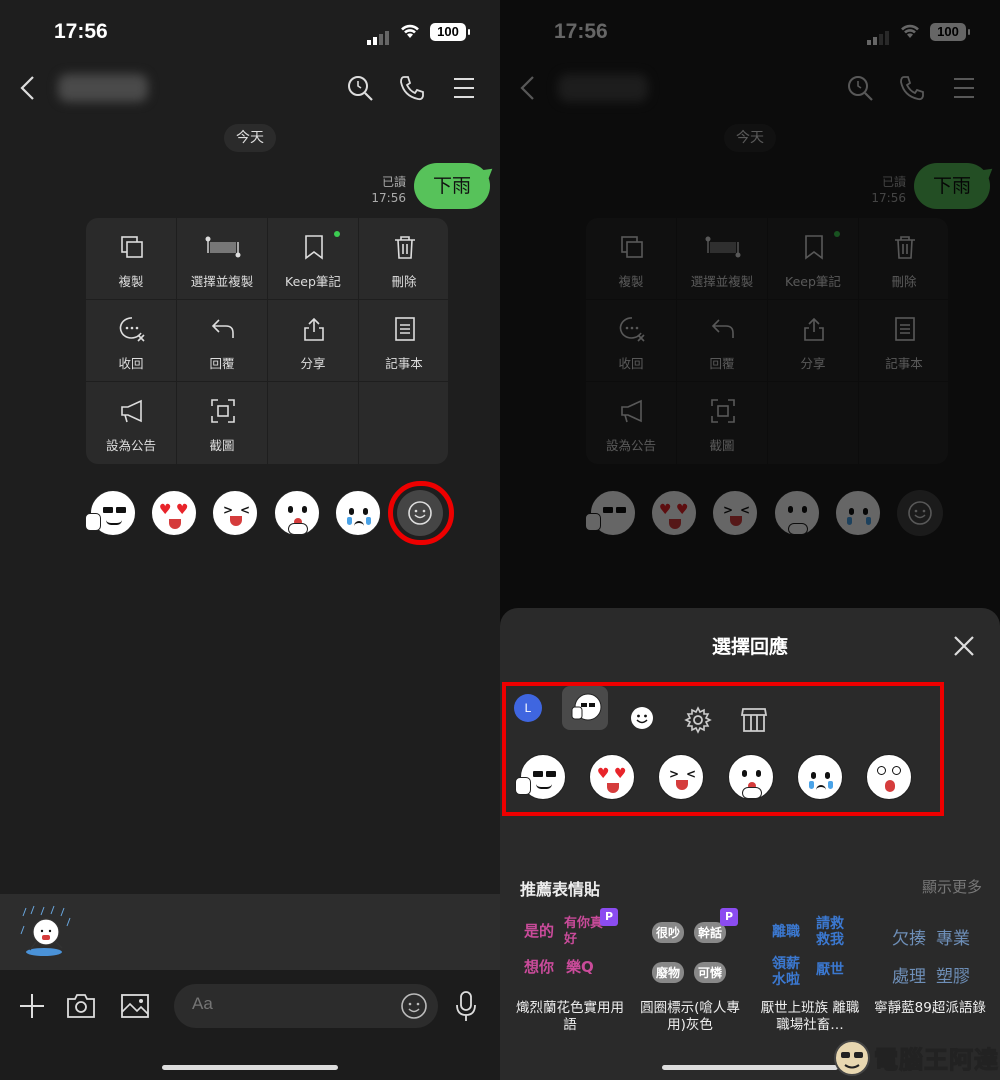 Image resolution: width=1000 pixels, height=1080 pixels. I want to click on phone-icon, so click(412, 88).